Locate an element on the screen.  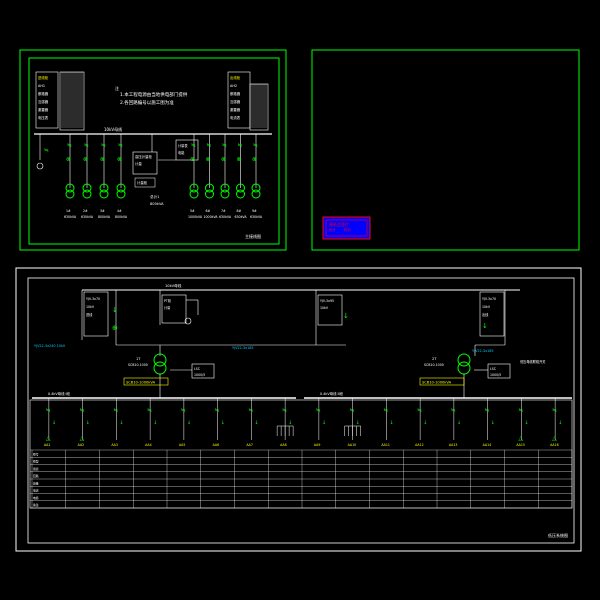
right-note: 低压母线联络开关 is located at coordinates (533, 361).